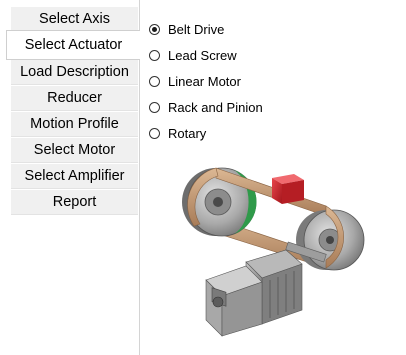  I want to click on radio-option-rotary: Rotary, so click(206, 133).